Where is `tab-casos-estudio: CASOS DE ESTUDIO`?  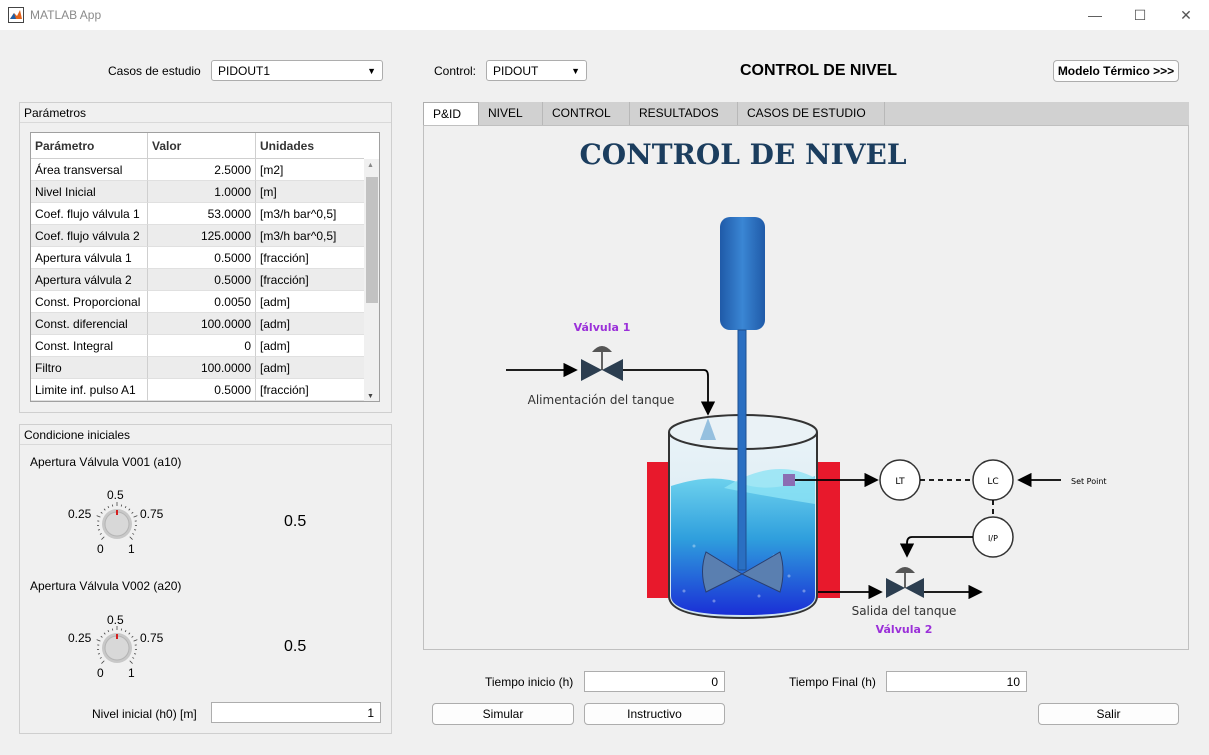 tab-casos-estudio: CASOS DE ESTUDIO is located at coordinates (811, 114).